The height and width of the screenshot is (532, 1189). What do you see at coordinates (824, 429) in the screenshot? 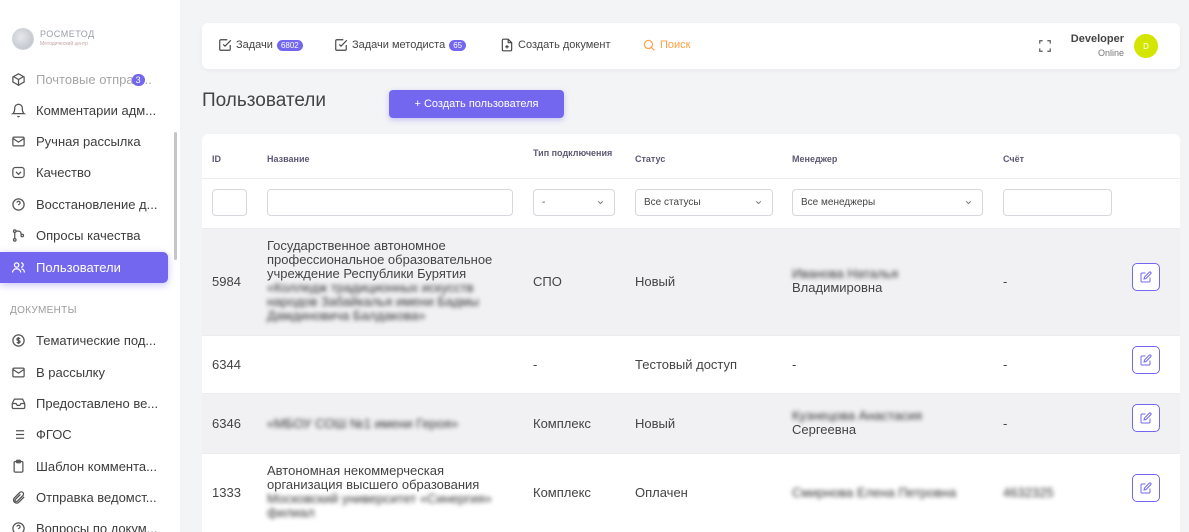
I see `manager-text: Сергеевна` at bounding box center [824, 429].